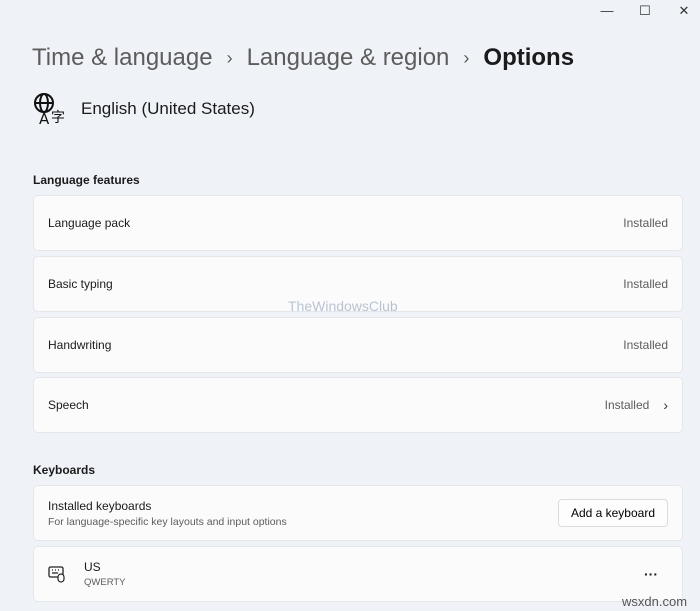 The height and width of the screenshot is (611, 700). What do you see at coordinates (68, 405) in the screenshot?
I see `feature-label: Speech` at bounding box center [68, 405].